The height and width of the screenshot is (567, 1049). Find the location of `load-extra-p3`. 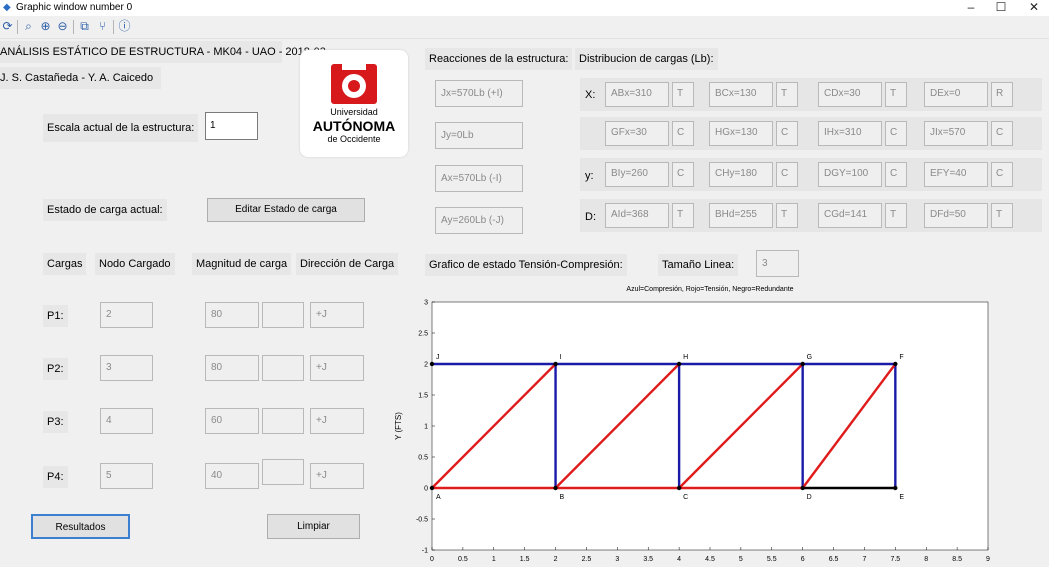

load-extra-p3 is located at coordinates (283, 421).